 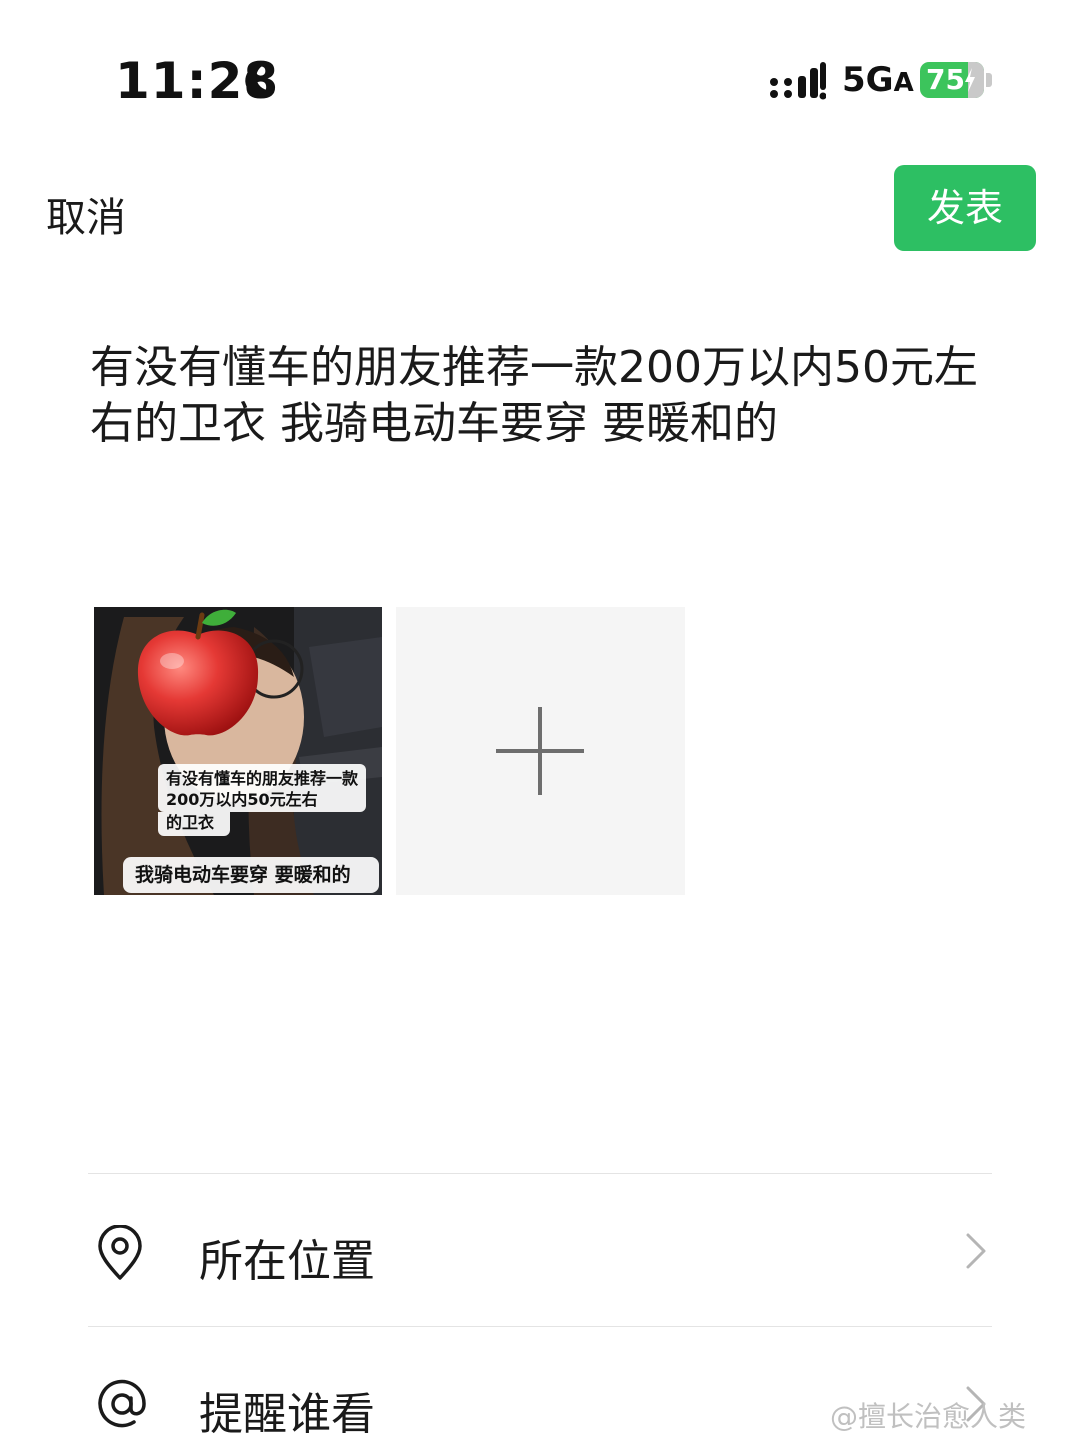 I want to click on status-bar: 11:28 5GA 75, so click(x=540, y=75).